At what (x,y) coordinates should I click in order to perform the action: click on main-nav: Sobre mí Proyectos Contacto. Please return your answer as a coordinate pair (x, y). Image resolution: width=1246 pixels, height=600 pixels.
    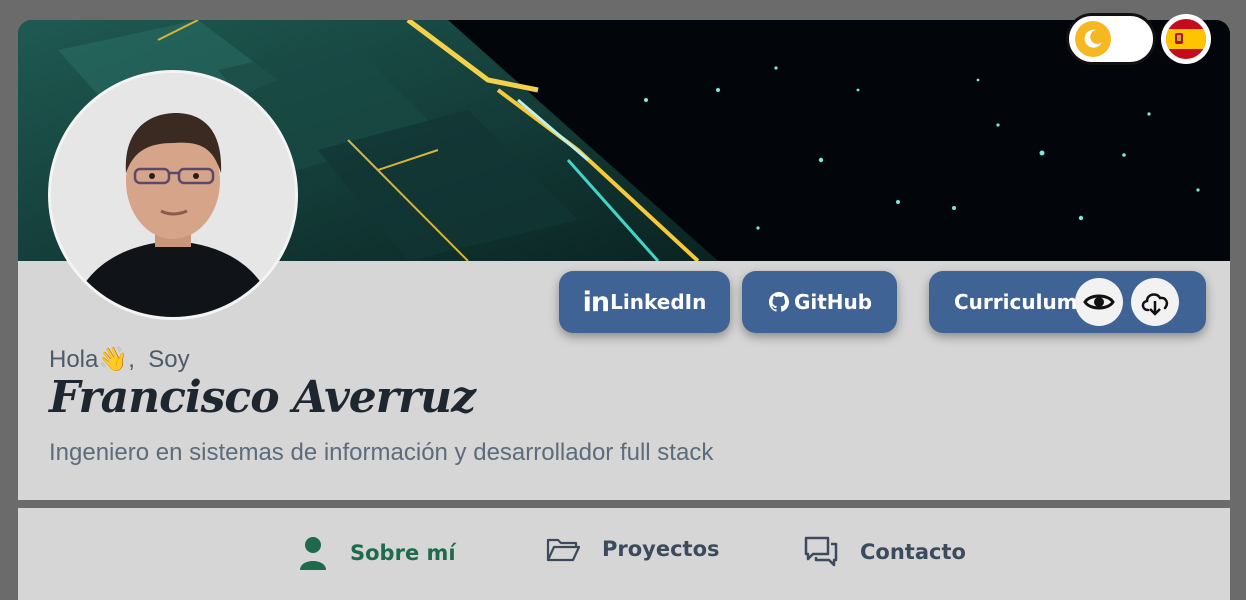
    Looking at the image, I should click on (624, 554).